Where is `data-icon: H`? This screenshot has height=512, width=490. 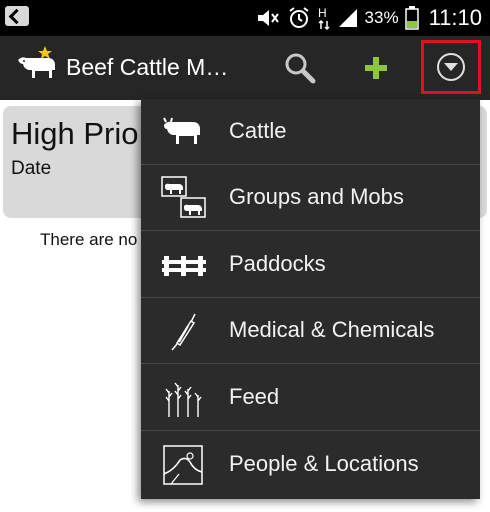 data-icon: H is located at coordinates (324, 18).